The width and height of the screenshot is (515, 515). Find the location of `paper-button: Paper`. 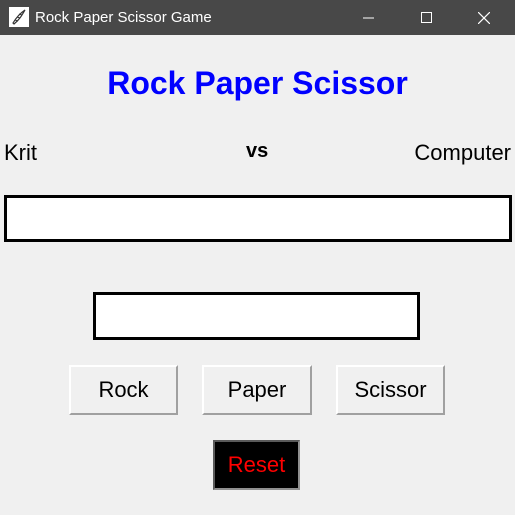

paper-button: Paper is located at coordinates (257, 390).